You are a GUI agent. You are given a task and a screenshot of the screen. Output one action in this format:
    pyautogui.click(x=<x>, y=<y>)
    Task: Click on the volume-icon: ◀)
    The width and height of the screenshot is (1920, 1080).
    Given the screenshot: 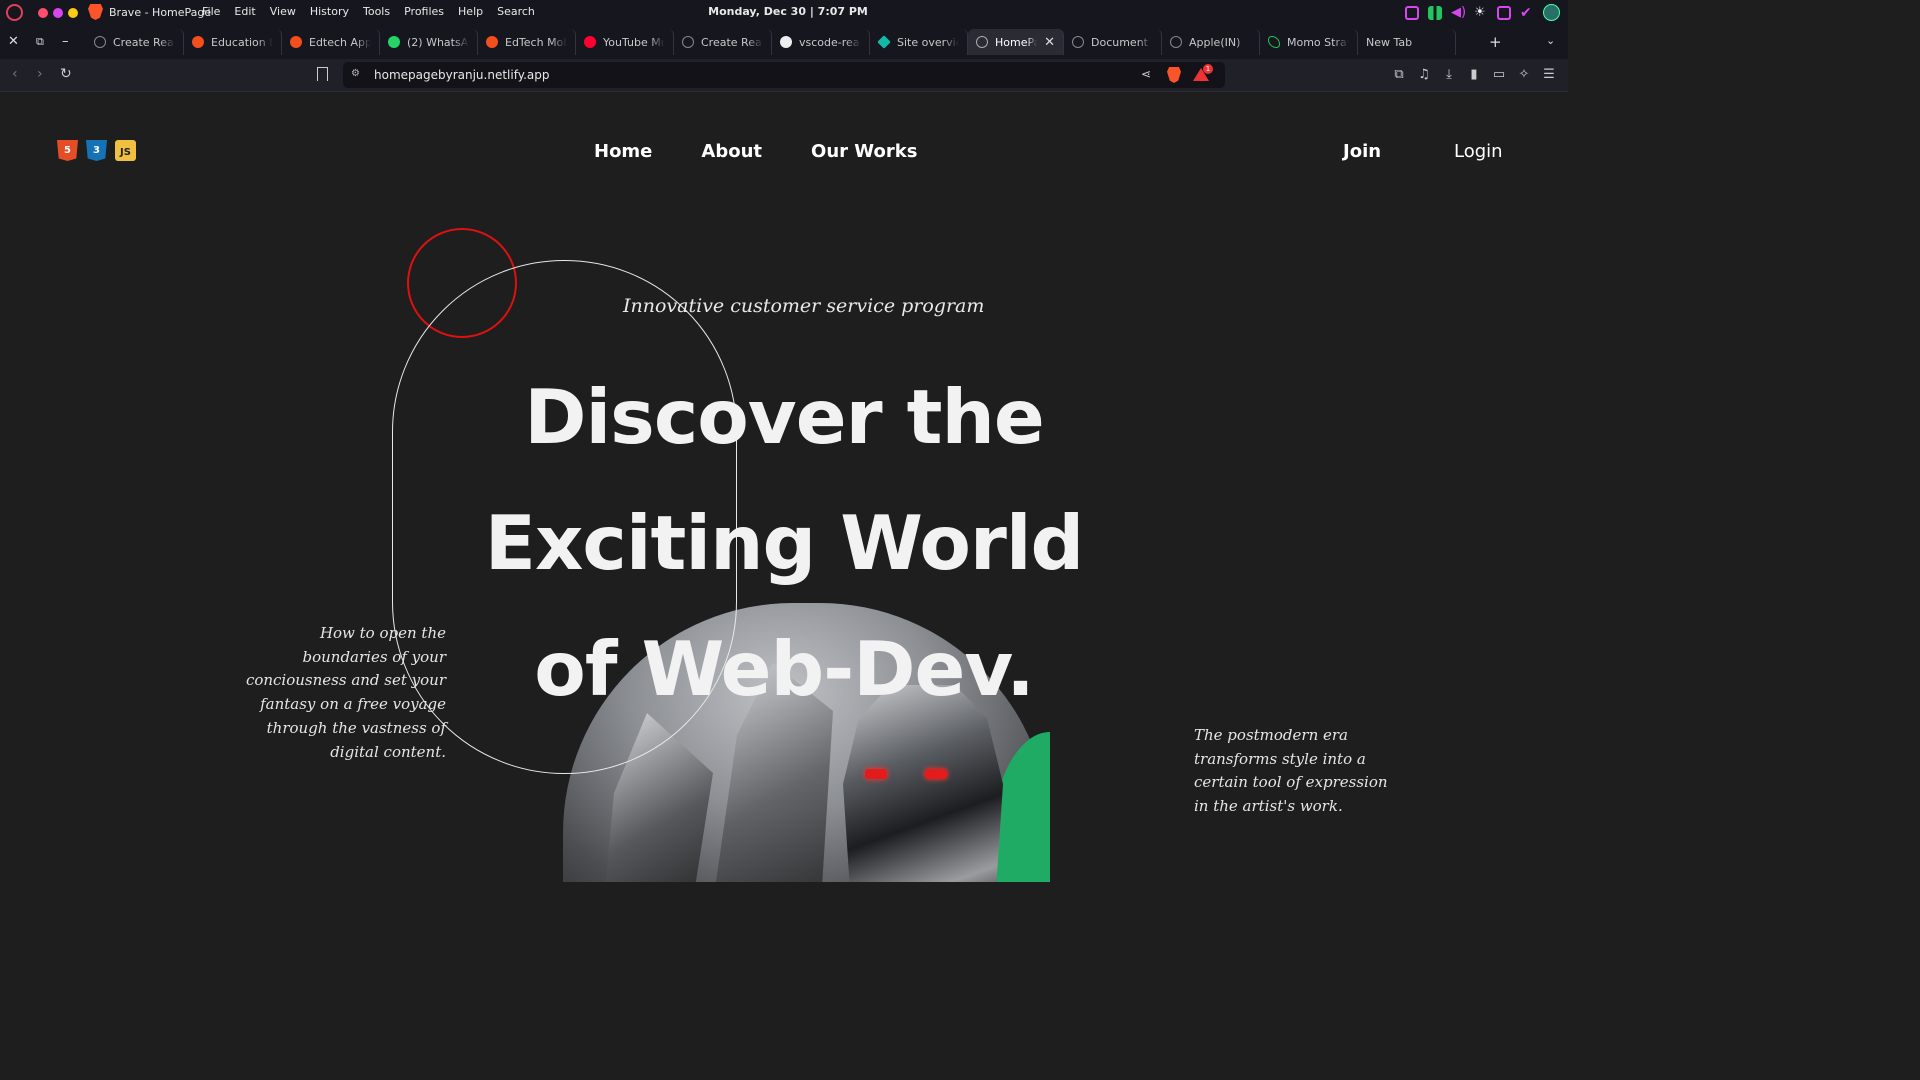 What is the action you would take?
    pyautogui.click(x=1458, y=12)
    